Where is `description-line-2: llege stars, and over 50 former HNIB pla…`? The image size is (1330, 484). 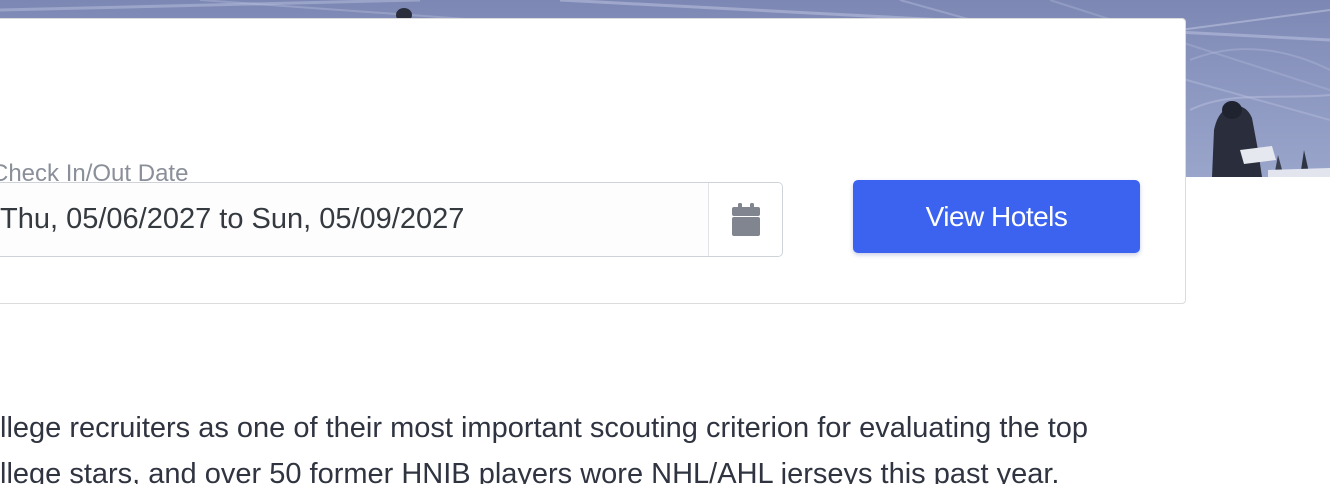 description-line-2: llege stars, and over 50 former HNIB pla… is located at coordinates (530, 471).